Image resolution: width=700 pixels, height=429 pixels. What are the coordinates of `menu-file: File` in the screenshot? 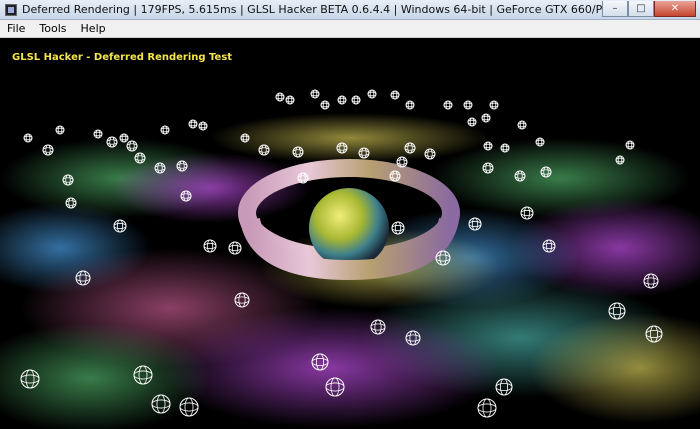 It's located at (16, 28).